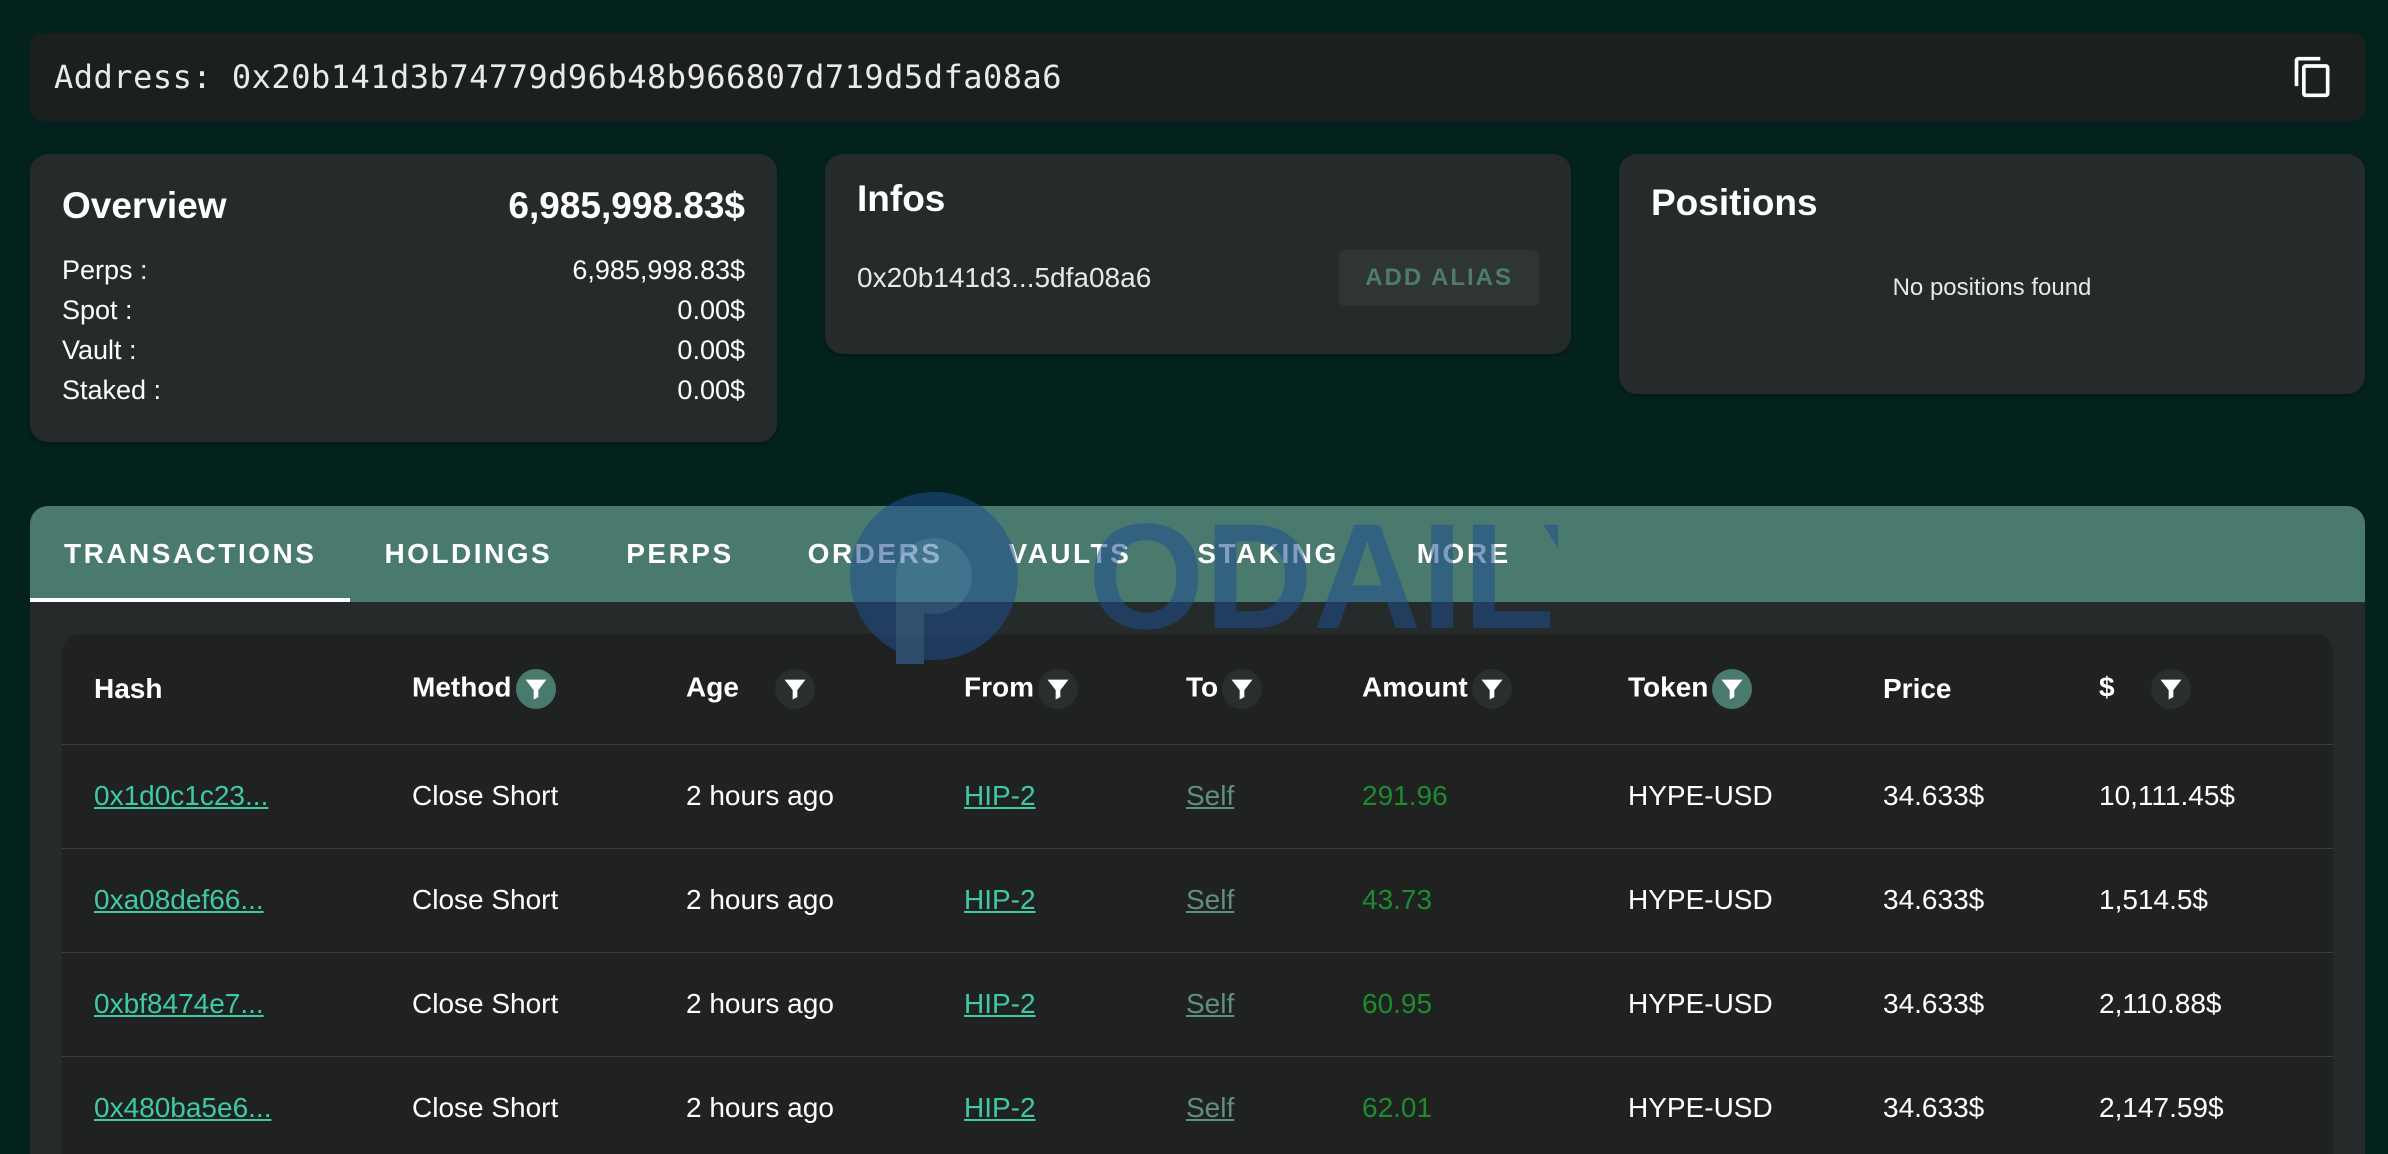 This screenshot has height=1154, width=2388. I want to click on tx-amount: 291.96, so click(1405, 795).